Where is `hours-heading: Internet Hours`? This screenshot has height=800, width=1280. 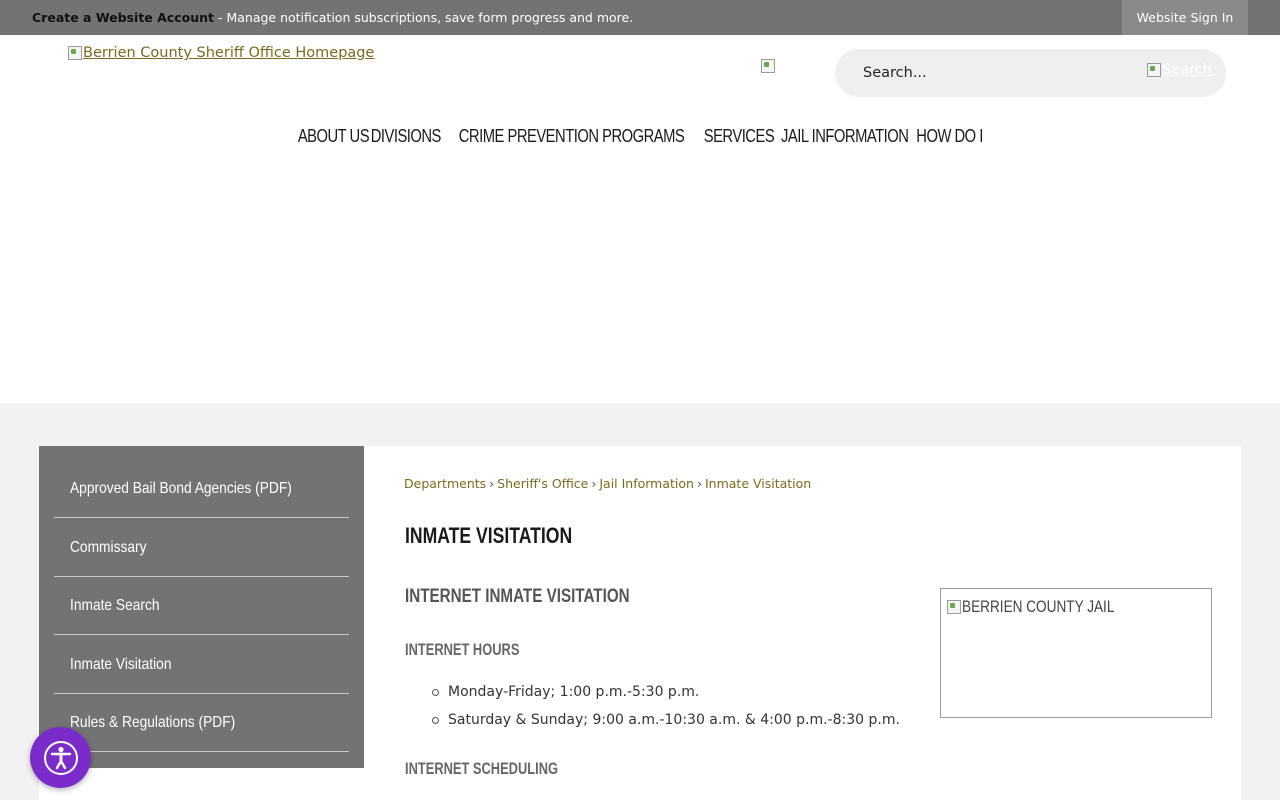 hours-heading: Internet Hours is located at coordinates (462, 650).